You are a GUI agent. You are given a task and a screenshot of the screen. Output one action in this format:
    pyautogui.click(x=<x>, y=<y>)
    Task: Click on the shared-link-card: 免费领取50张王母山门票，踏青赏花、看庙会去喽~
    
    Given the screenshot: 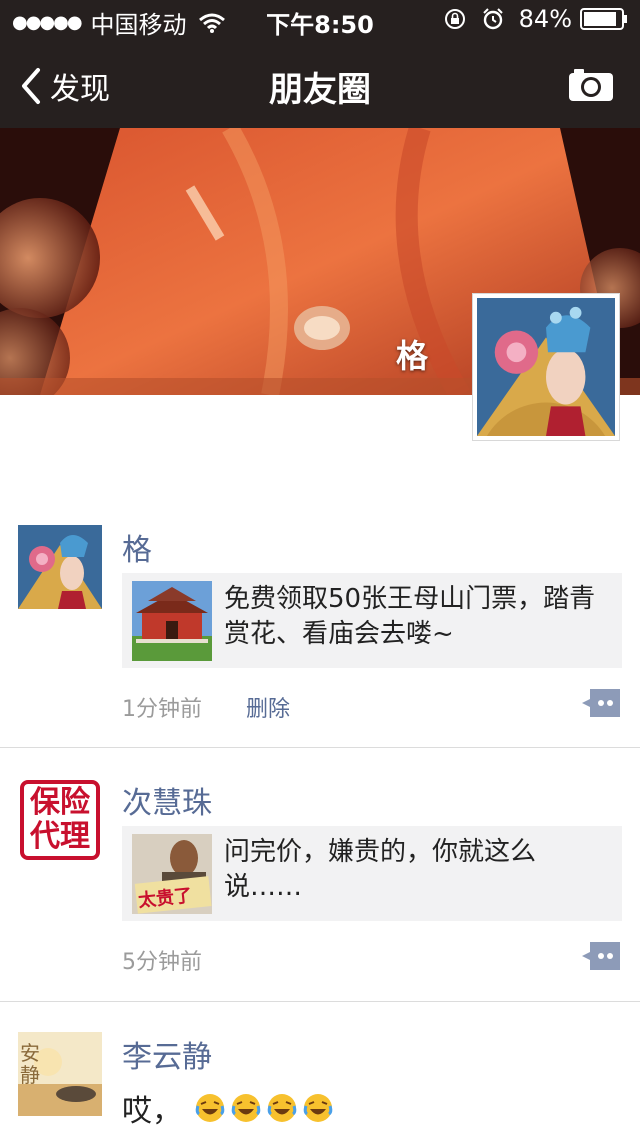 What is the action you would take?
    pyautogui.click(x=372, y=620)
    